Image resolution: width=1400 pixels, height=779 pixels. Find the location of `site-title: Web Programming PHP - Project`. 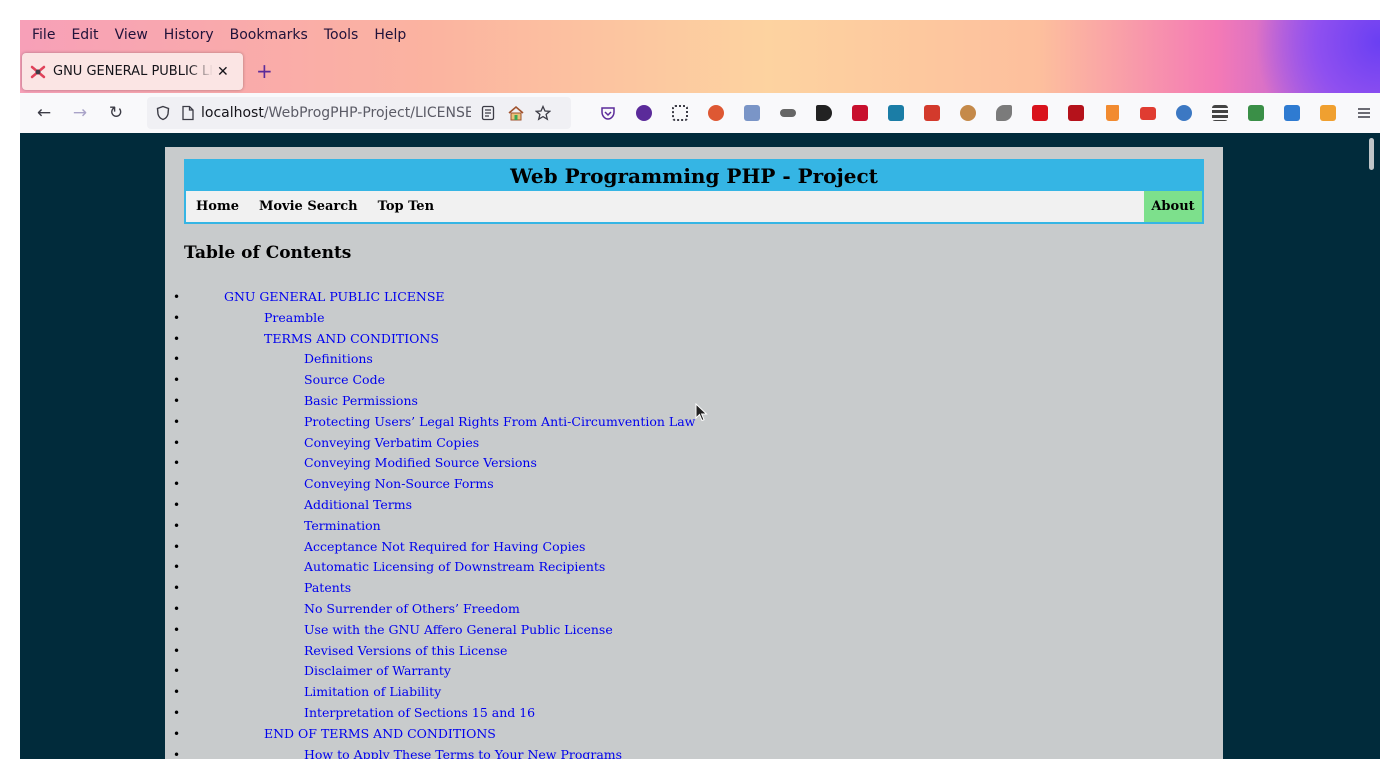

site-title: Web Programming PHP - Project is located at coordinates (694, 176).